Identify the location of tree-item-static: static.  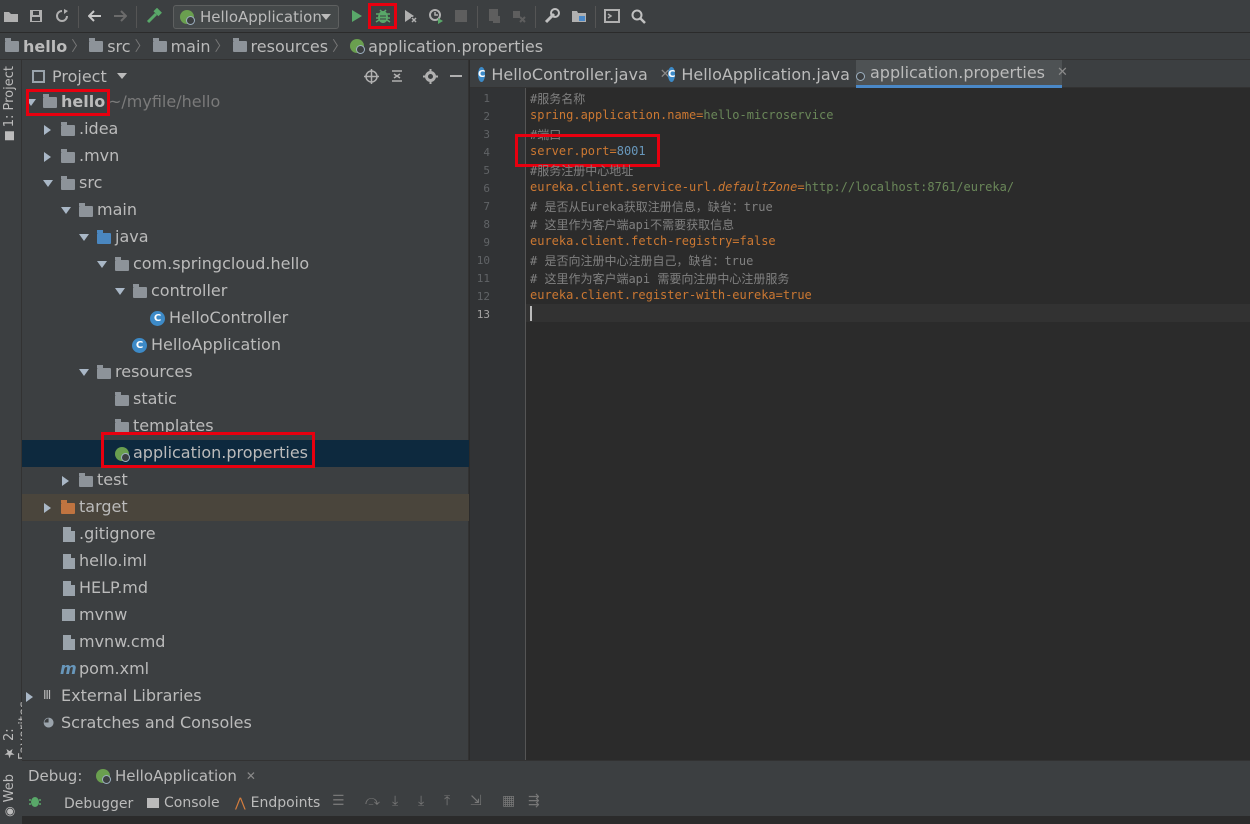
(245, 399).